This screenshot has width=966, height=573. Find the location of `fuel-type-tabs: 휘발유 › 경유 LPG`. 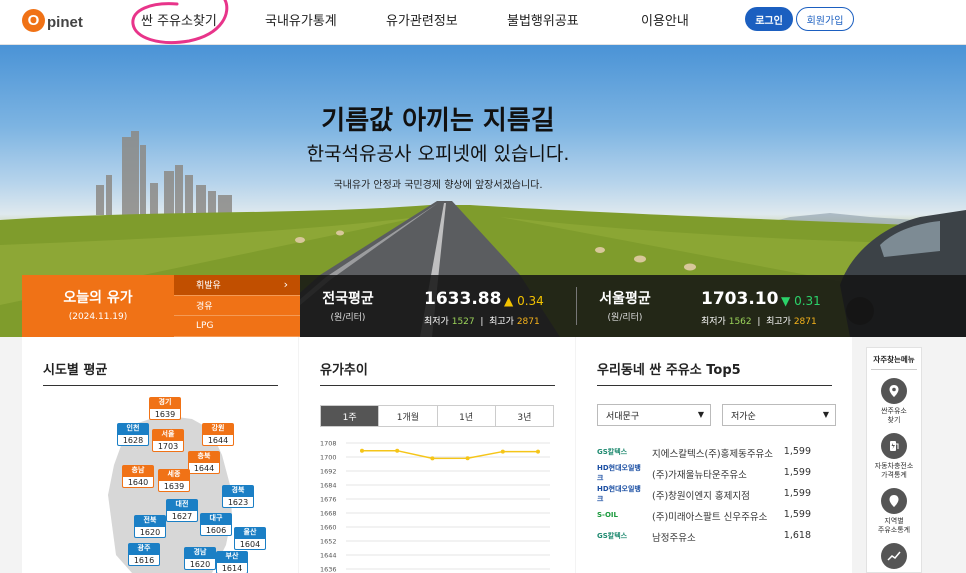

fuel-type-tabs: 휘발유 › 경유 LPG is located at coordinates (237, 306).